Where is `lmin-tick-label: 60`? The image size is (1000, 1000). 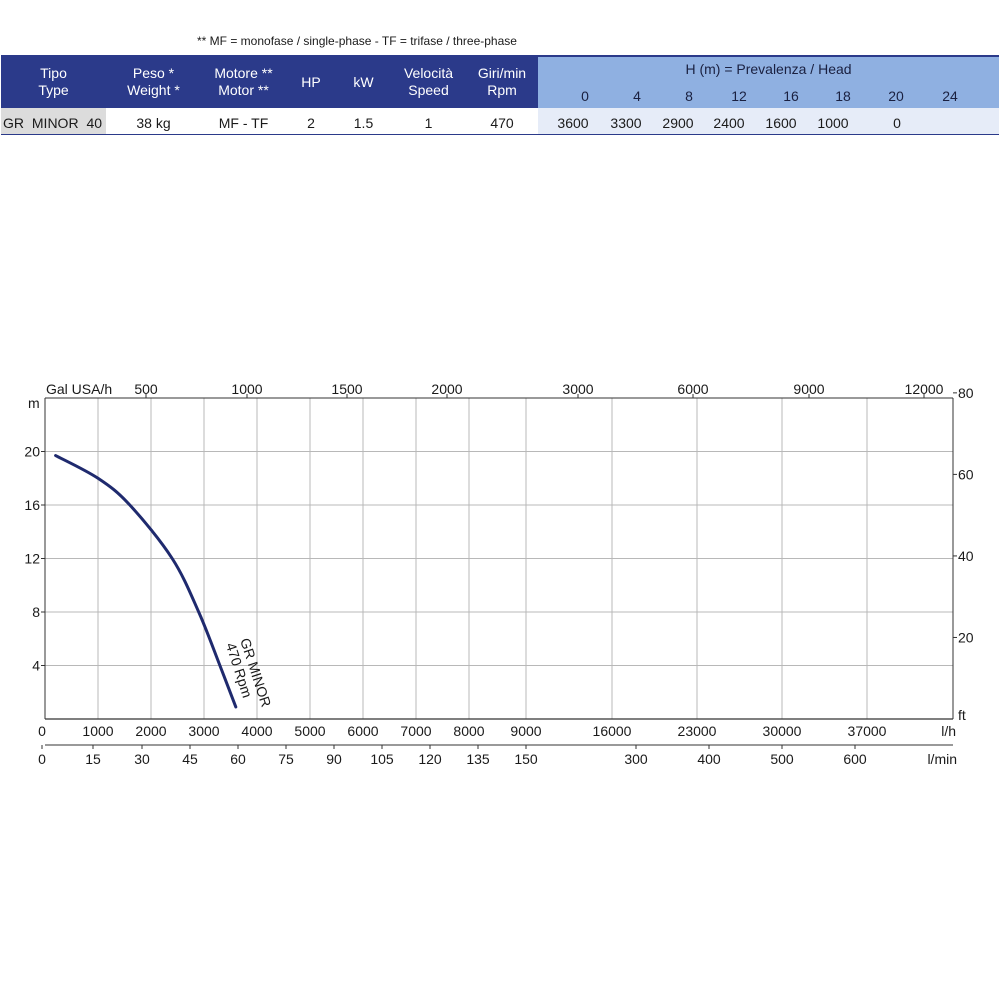 lmin-tick-label: 60 is located at coordinates (238, 759).